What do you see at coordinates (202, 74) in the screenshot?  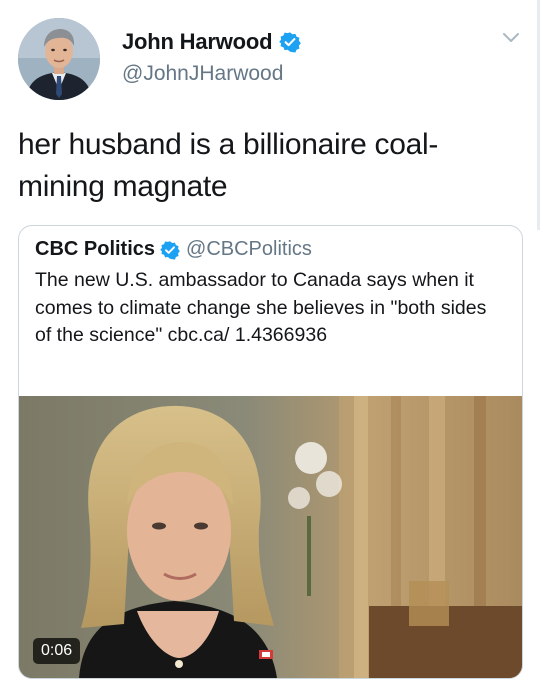 I see `author-handle: @JohnJHarwood` at bounding box center [202, 74].